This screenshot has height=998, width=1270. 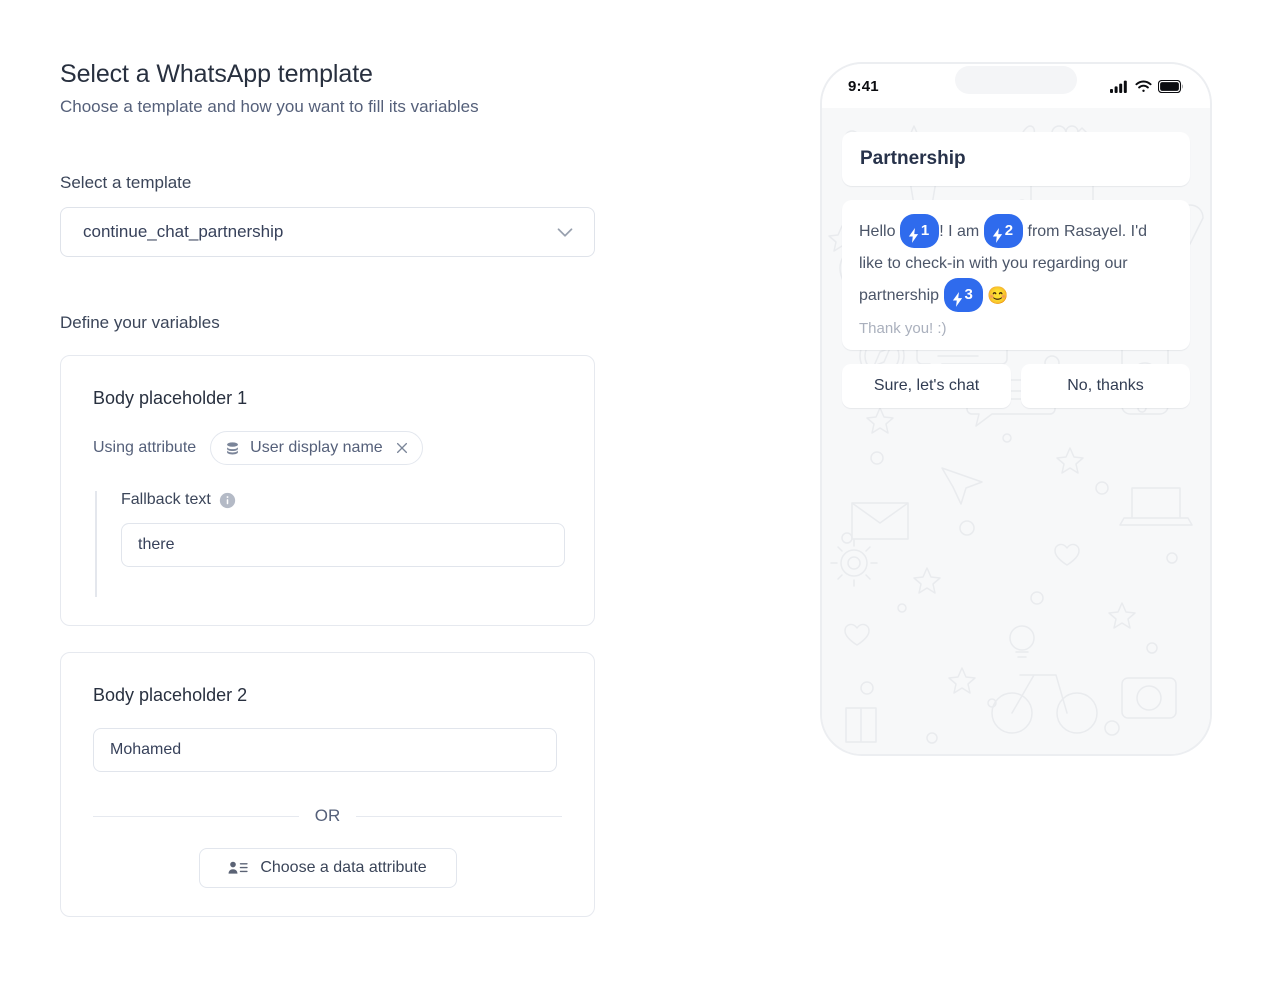 I want to click on fallback-label-row: Fallback text, so click(x=341, y=500).